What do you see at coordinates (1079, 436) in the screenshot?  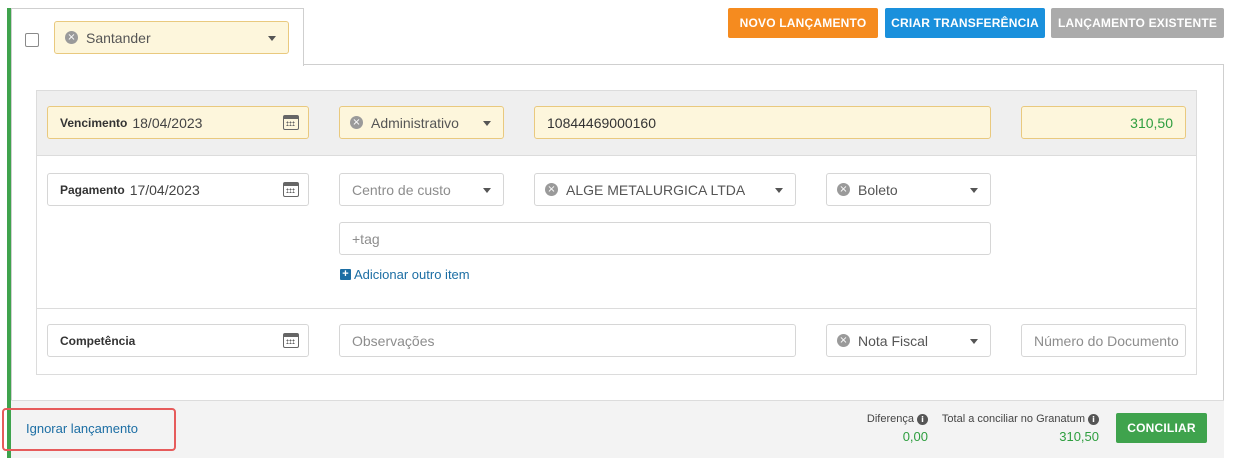 I see `total-value: 310,50` at bounding box center [1079, 436].